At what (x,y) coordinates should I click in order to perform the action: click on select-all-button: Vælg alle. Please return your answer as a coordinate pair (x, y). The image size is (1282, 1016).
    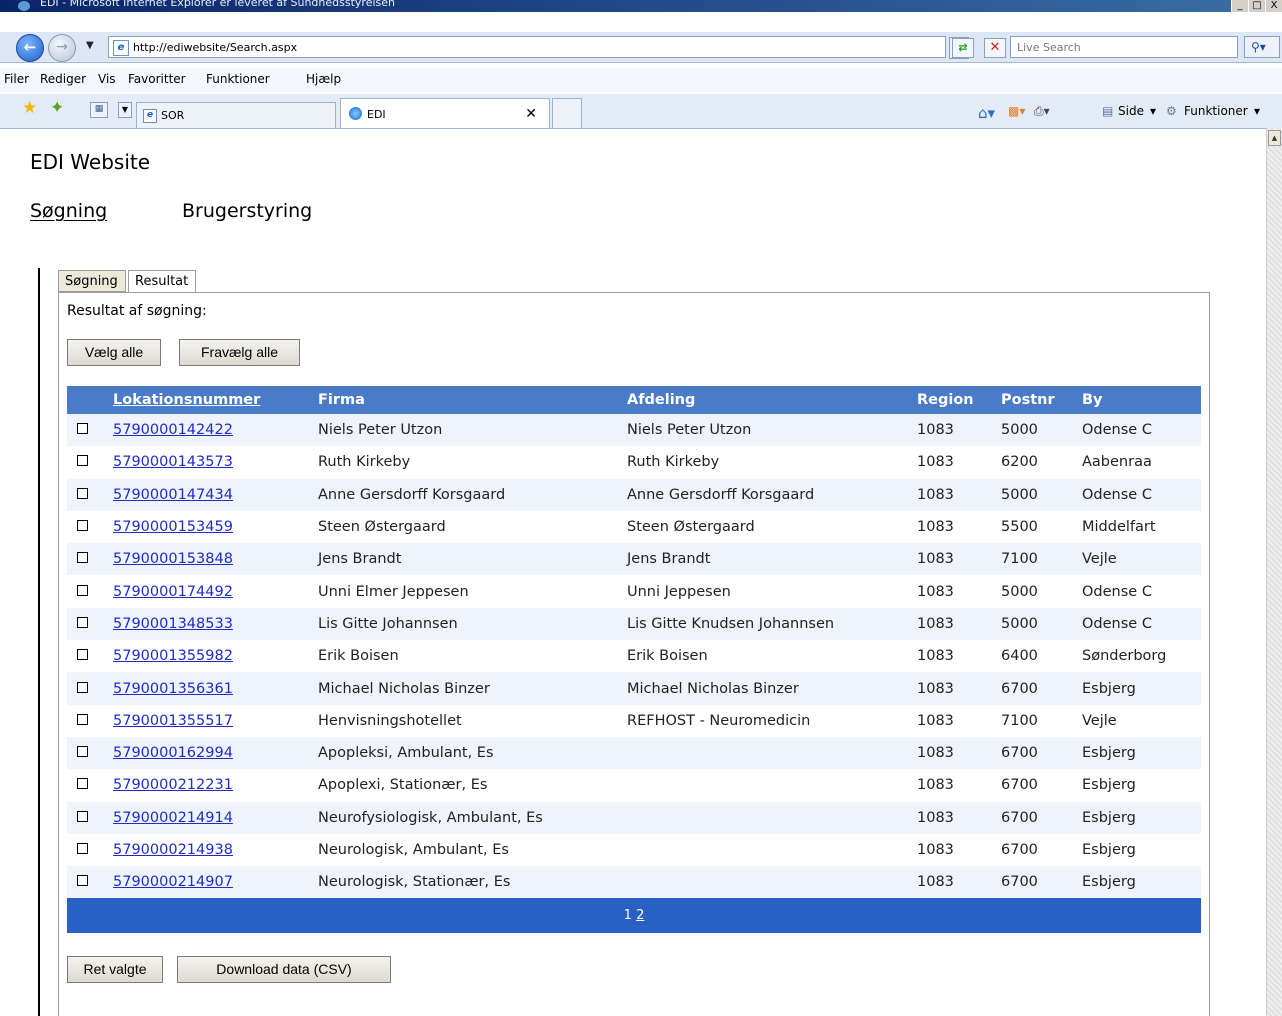
    Looking at the image, I should click on (114, 352).